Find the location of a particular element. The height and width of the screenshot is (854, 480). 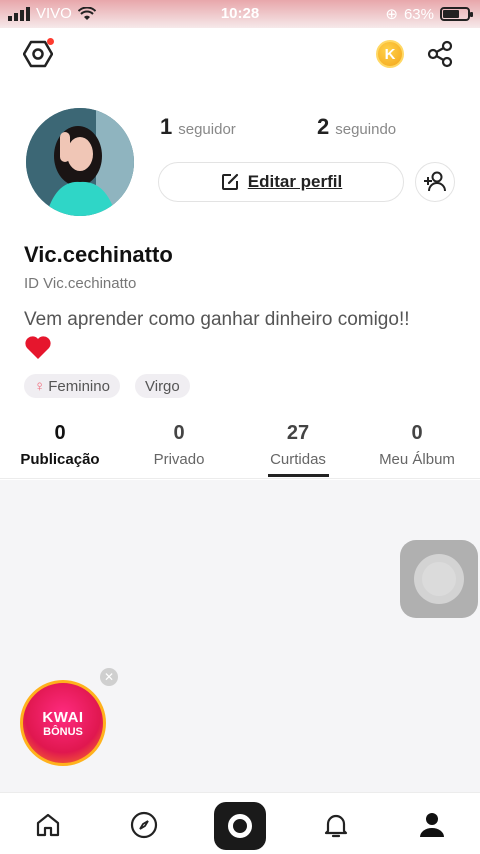

camera-icon is located at coordinates (240, 826).